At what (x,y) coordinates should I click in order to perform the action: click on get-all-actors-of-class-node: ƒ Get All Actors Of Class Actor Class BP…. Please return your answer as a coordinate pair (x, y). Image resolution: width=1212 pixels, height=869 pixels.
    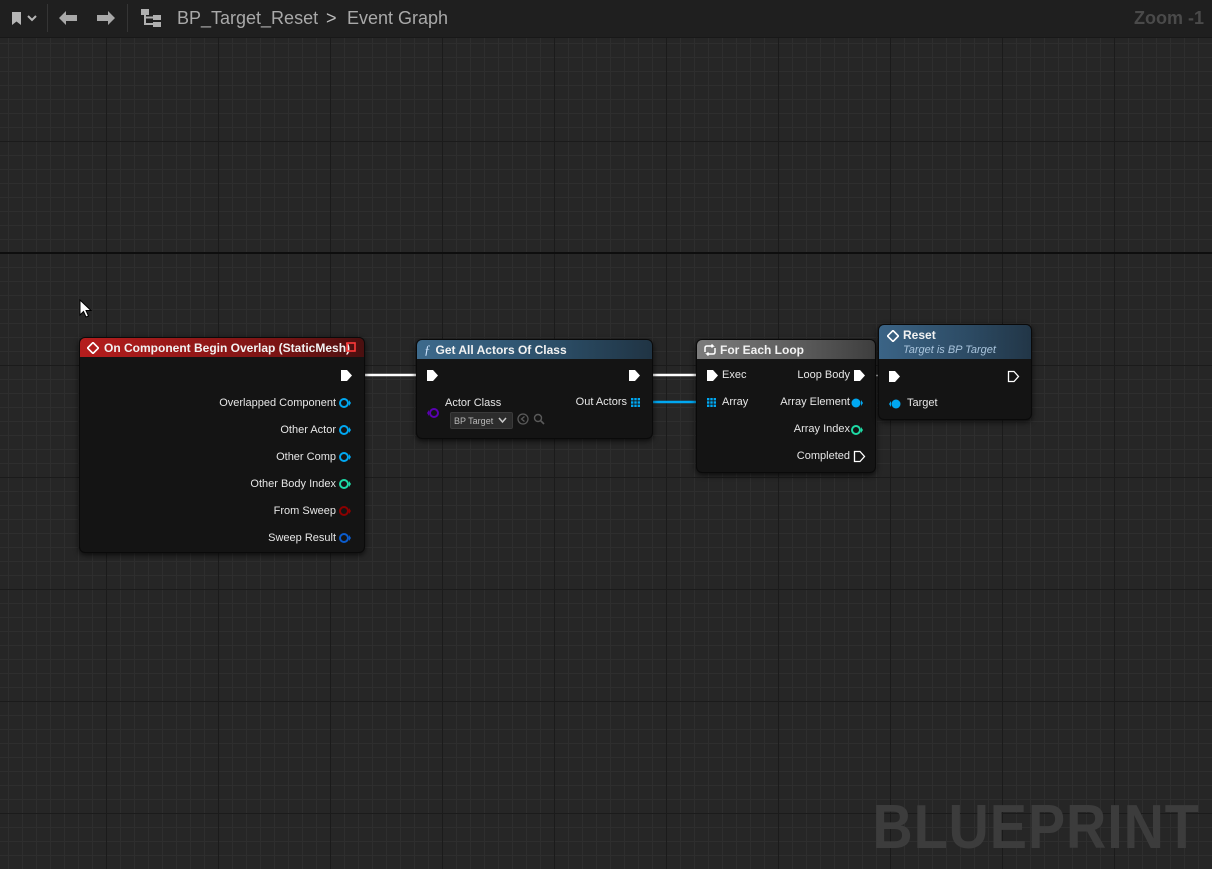
    Looking at the image, I should click on (534, 389).